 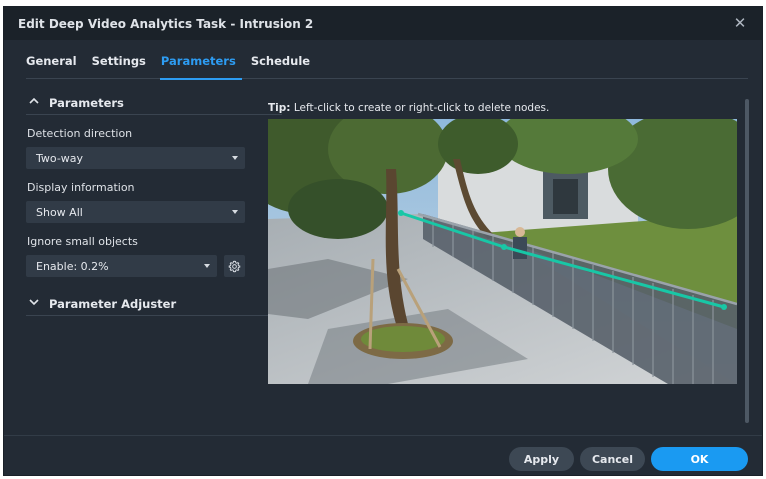 What do you see at coordinates (81, 187) in the screenshot?
I see `display-information-label: Display information` at bounding box center [81, 187].